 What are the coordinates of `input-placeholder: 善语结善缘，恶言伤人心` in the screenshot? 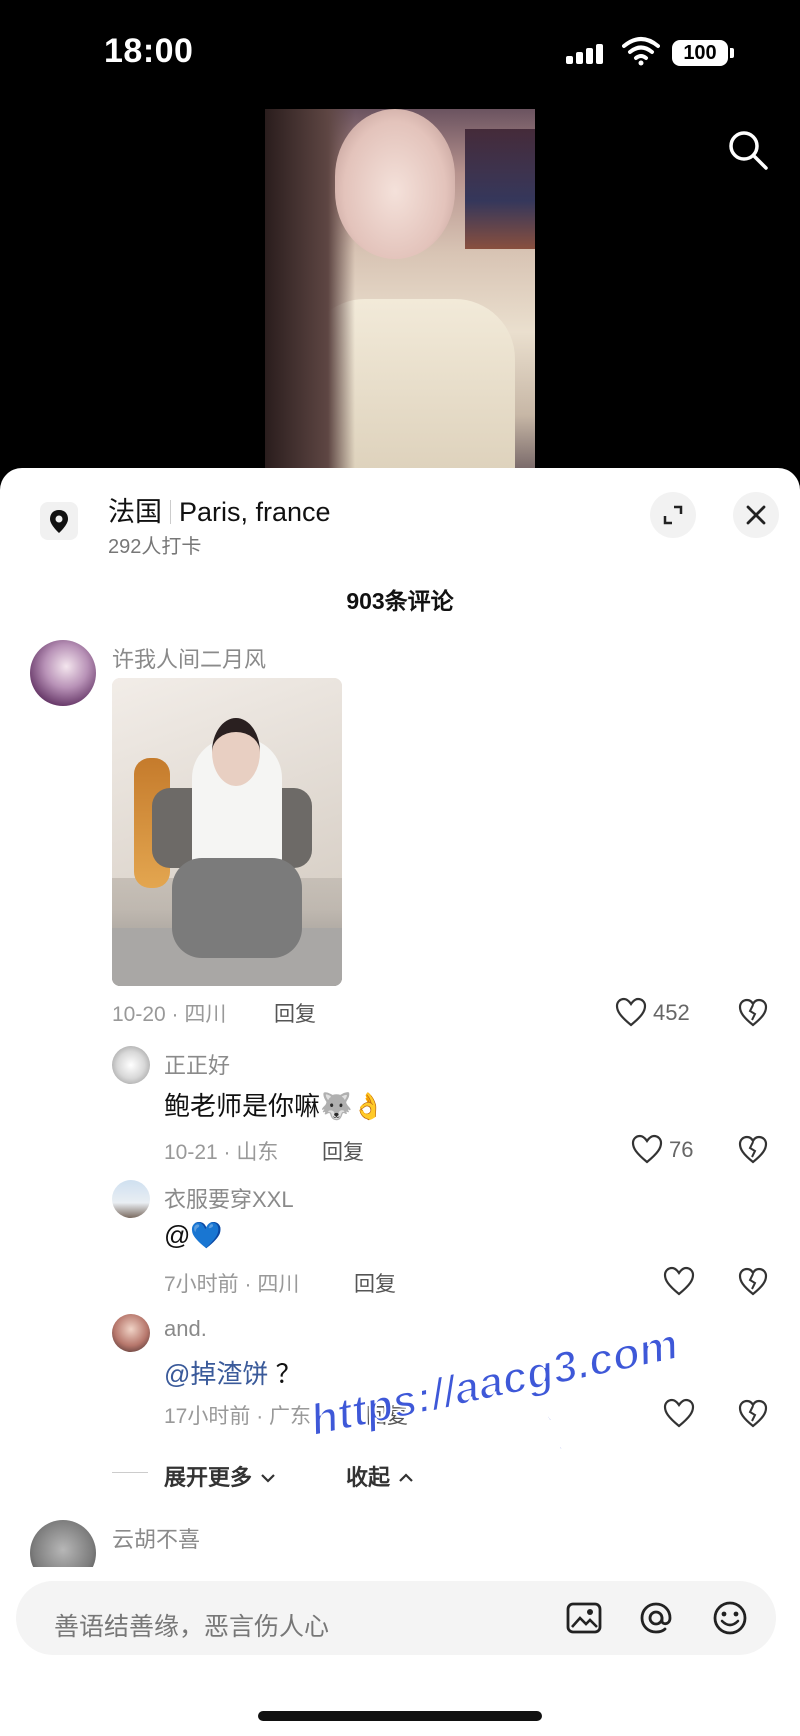 It's located at (192, 1627).